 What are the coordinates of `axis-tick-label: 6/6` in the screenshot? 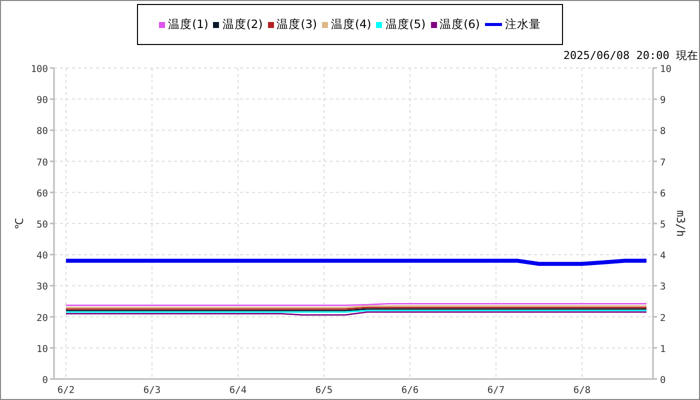 It's located at (410, 390).